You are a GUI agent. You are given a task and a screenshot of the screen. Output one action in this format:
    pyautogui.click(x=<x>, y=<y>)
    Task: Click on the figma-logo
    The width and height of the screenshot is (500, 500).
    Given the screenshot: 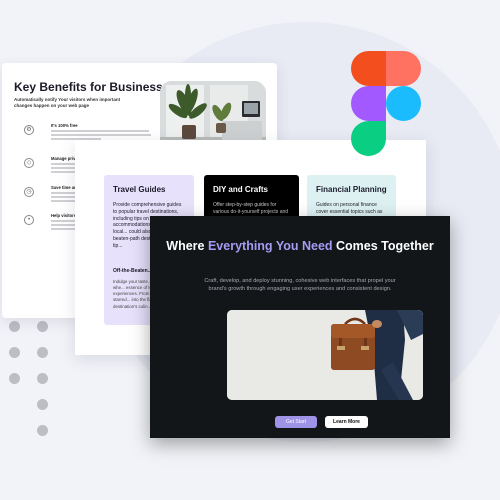 What is the action you would take?
    pyautogui.click(x=386, y=103)
    